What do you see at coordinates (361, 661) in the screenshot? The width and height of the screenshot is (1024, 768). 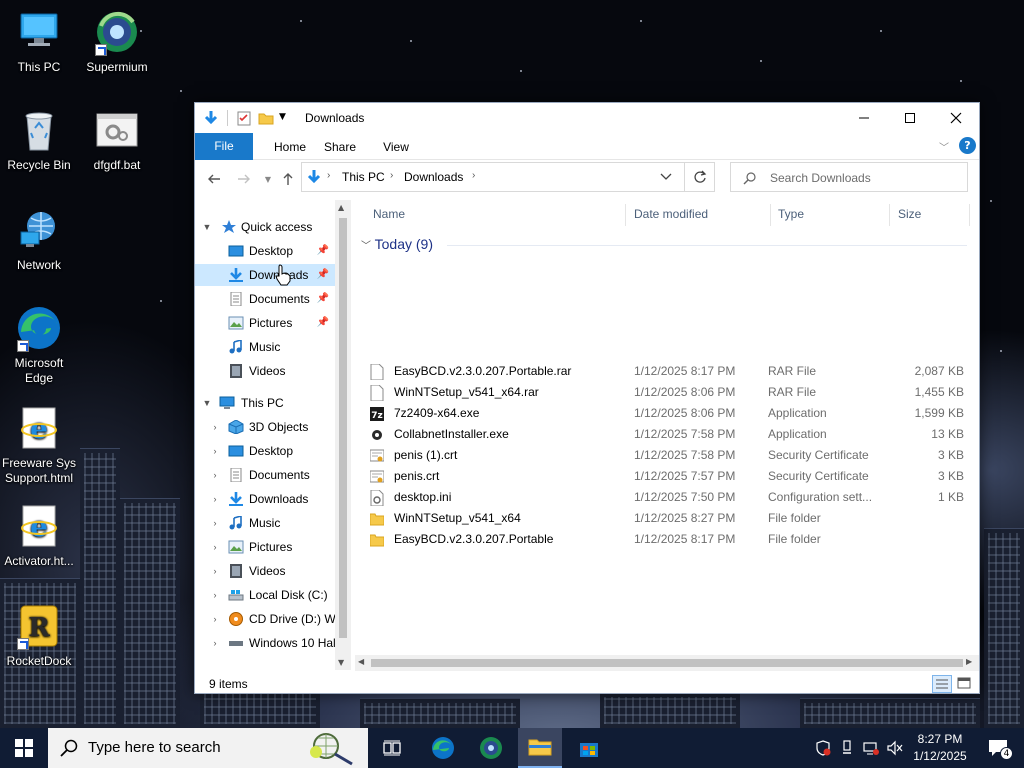 I see `scroll-left-arrow-icon: ◀` at bounding box center [361, 661].